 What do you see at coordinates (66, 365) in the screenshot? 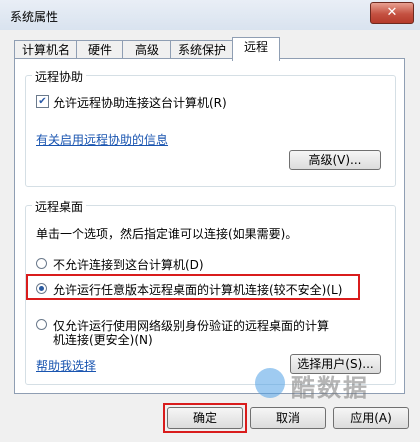
I see `help-me-choose-link: 帮助我选择` at bounding box center [66, 365].